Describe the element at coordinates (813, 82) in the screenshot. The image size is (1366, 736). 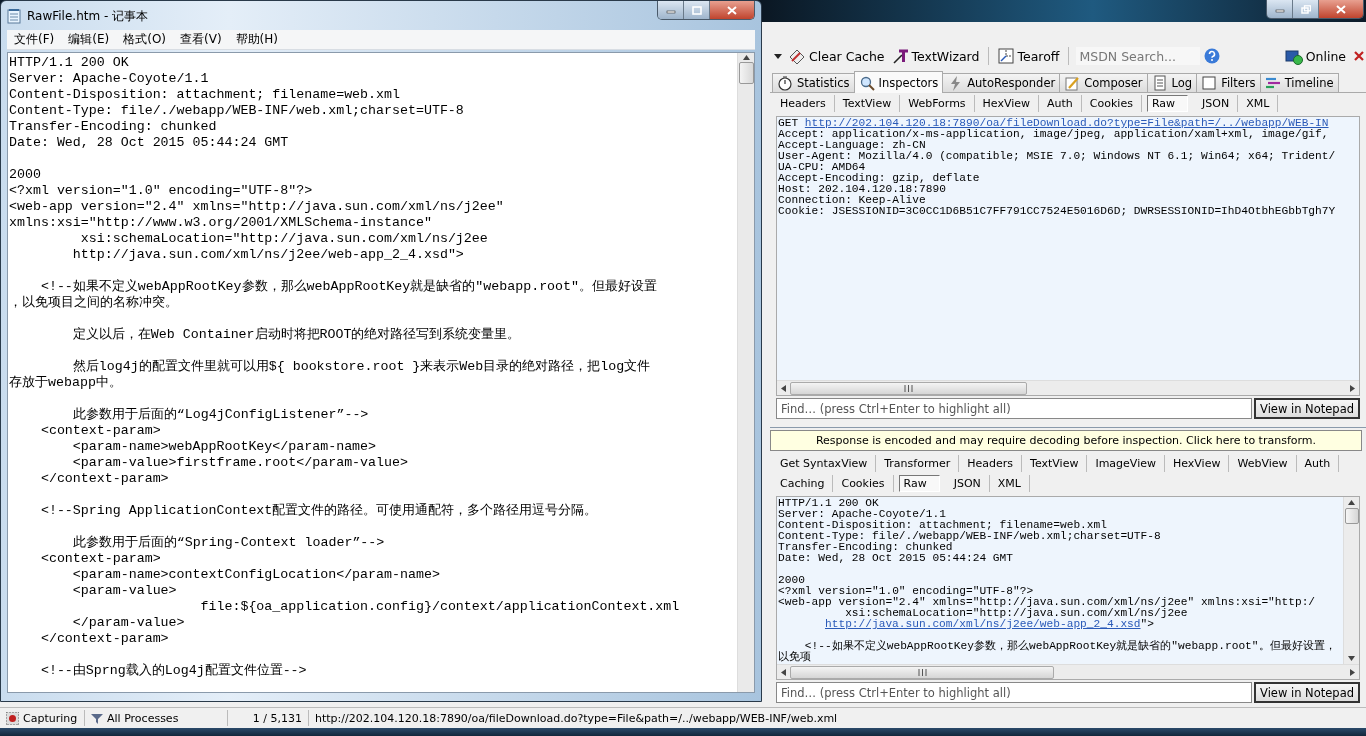
I see `tab: Statistics` at that location.